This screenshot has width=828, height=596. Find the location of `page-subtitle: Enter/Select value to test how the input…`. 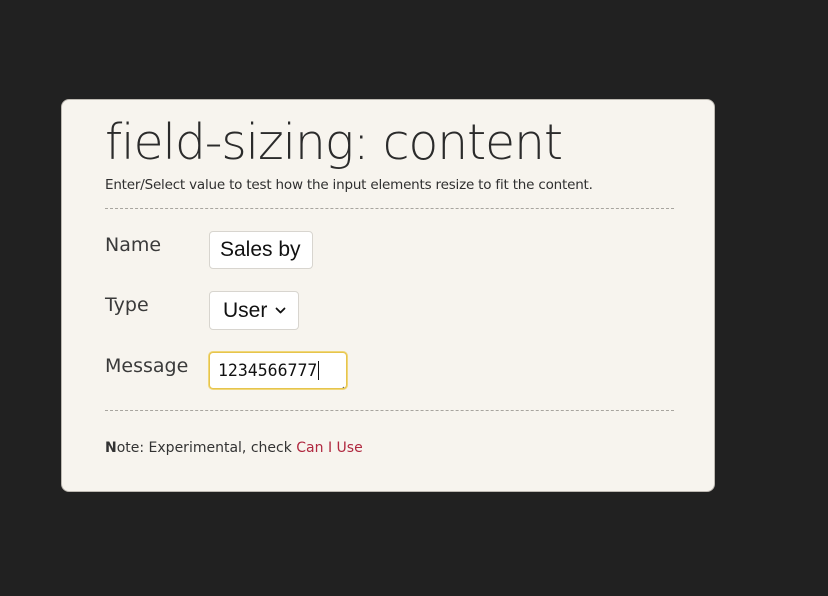

page-subtitle: Enter/Select value to test how the input… is located at coordinates (349, 185).